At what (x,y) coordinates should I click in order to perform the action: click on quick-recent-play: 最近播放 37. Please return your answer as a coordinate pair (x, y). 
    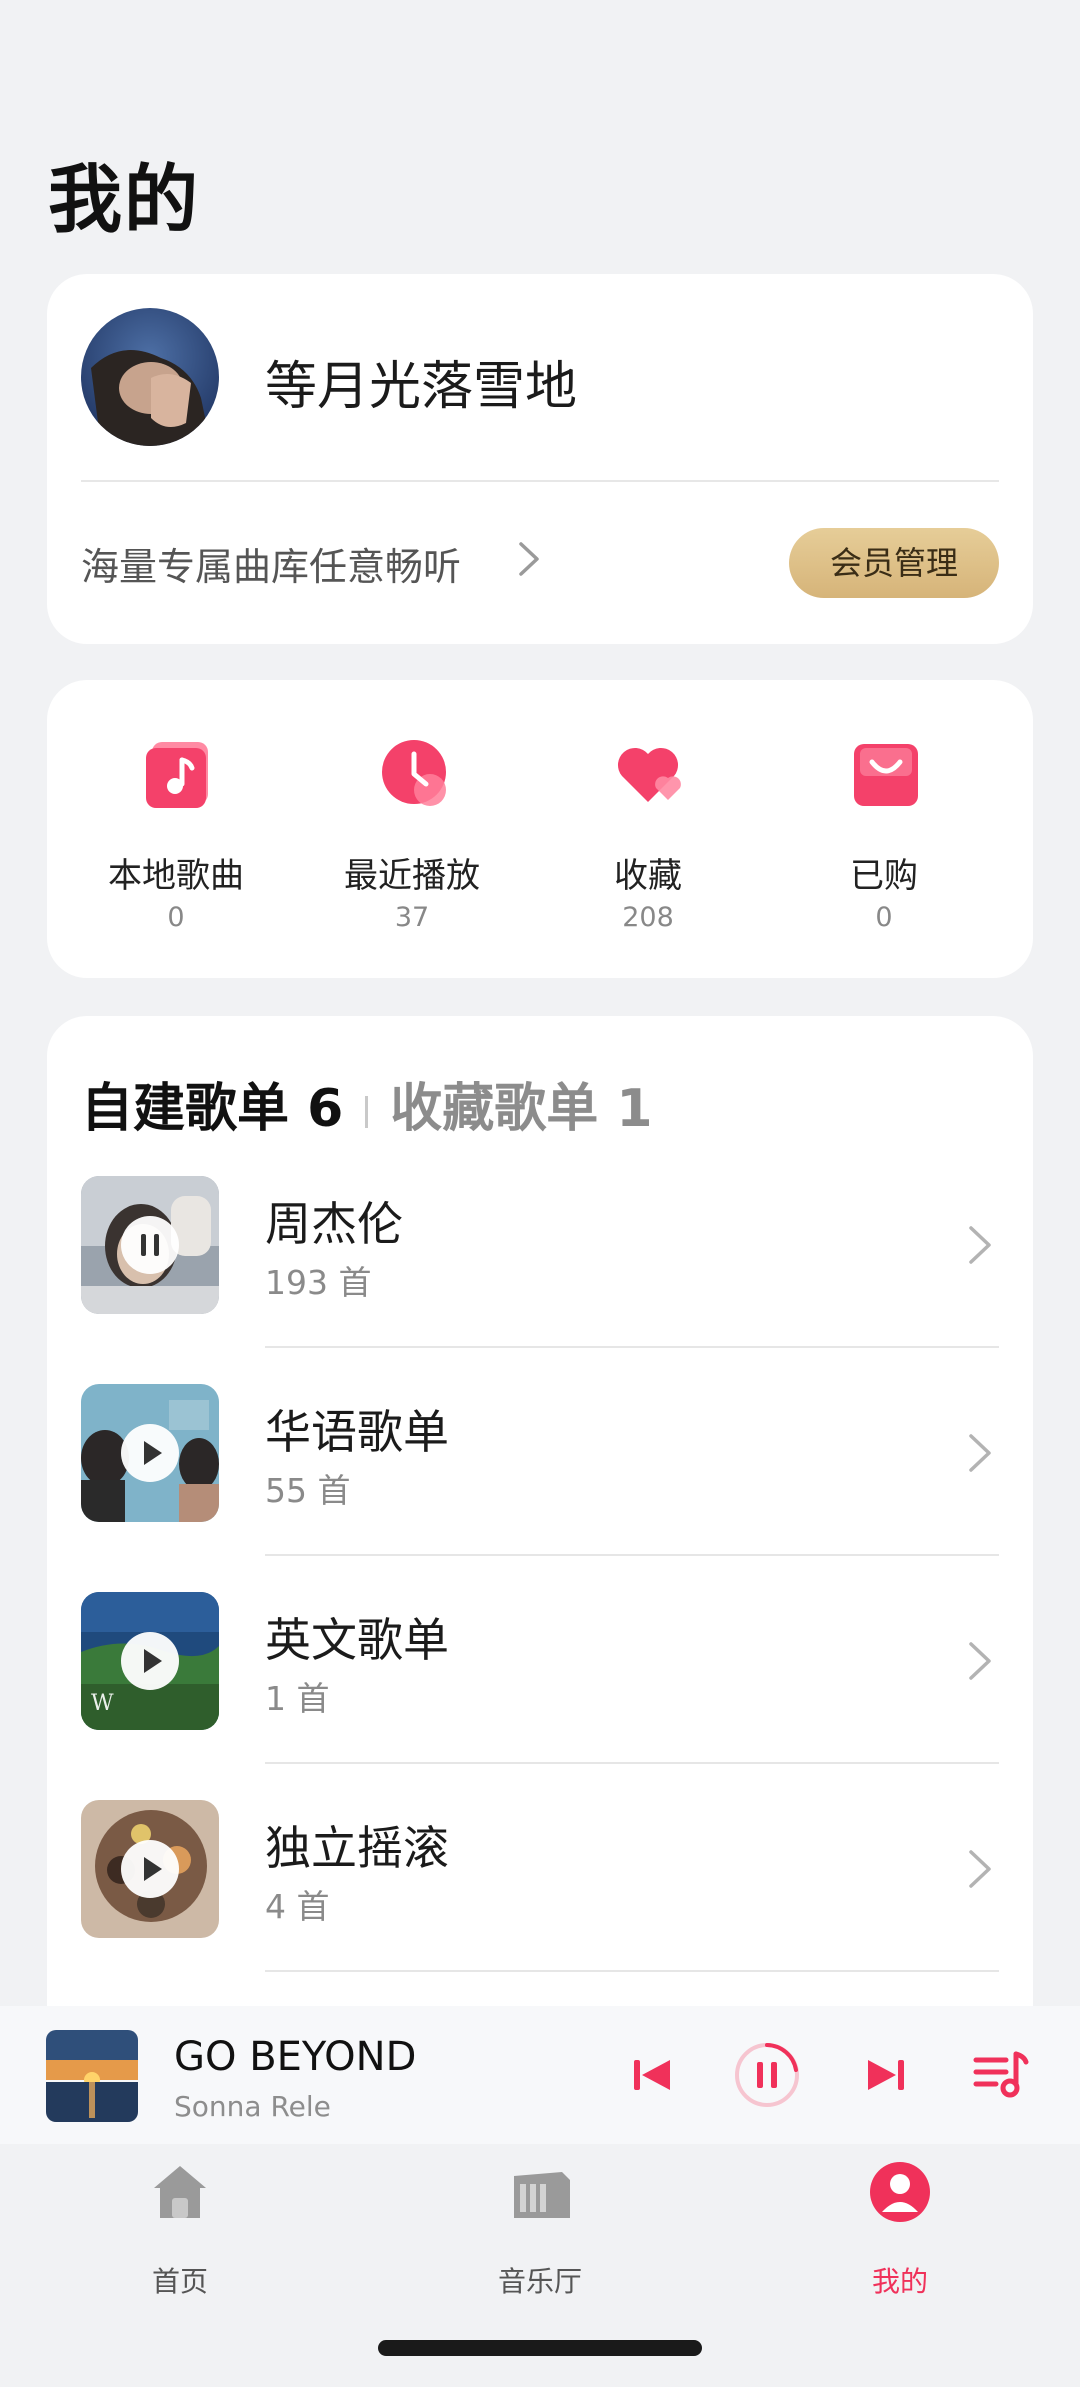
    Looking at the image, I should click on (412, 829).